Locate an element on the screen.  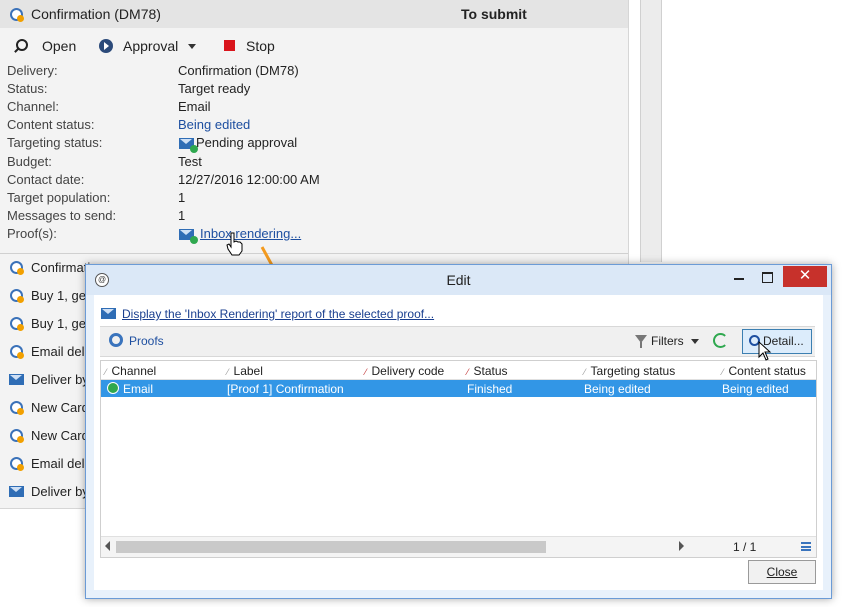
magnifier-icon is located at coordinates (22, 45).